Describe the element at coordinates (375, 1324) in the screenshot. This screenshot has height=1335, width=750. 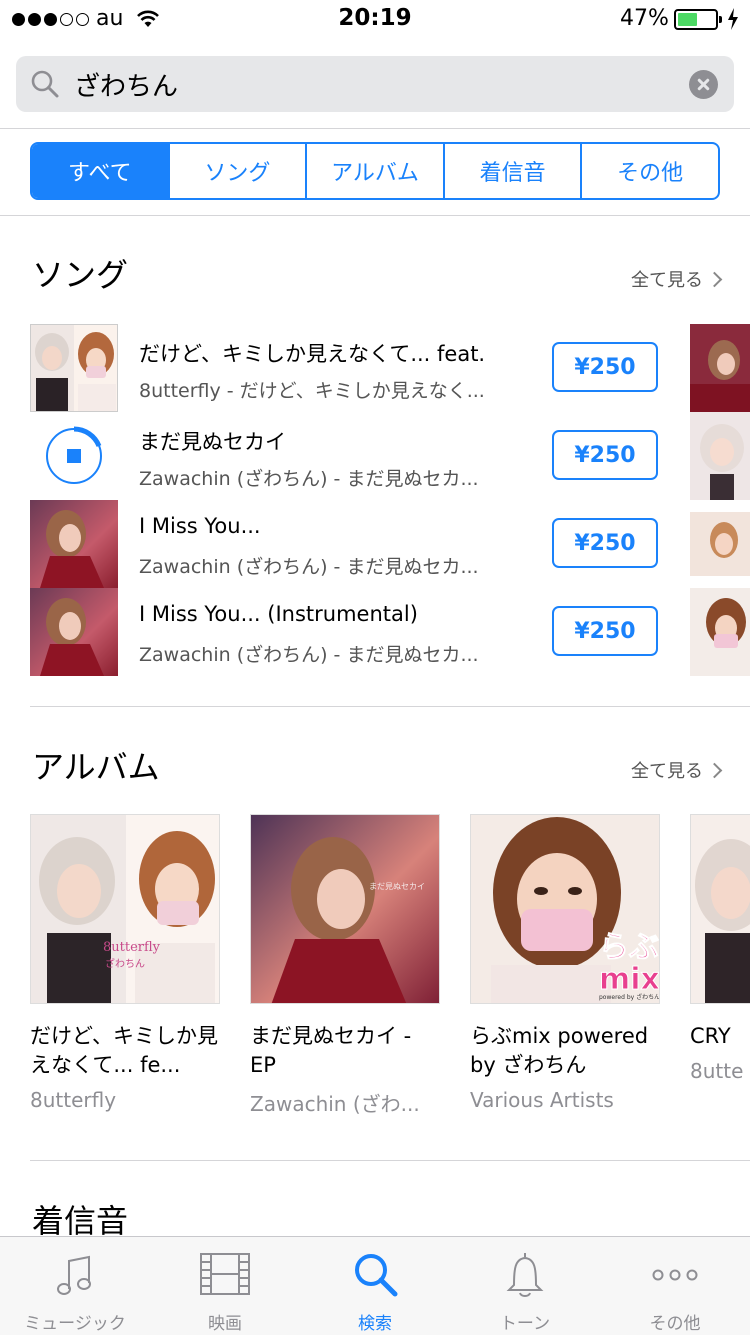
I see `tabbar-label: 検索` at that location.